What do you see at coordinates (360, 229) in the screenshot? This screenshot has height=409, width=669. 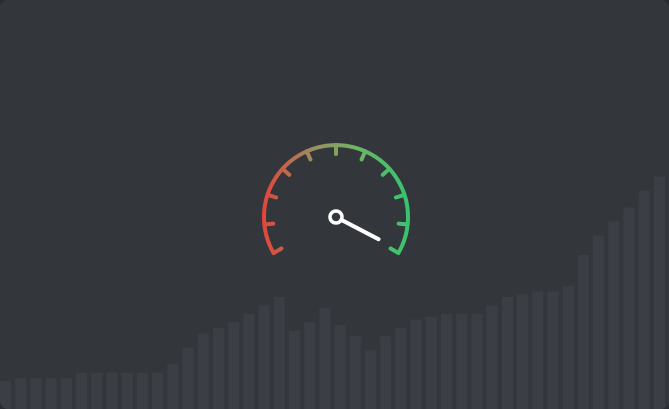 I see `needle-line` at bounding box center [360, 229].